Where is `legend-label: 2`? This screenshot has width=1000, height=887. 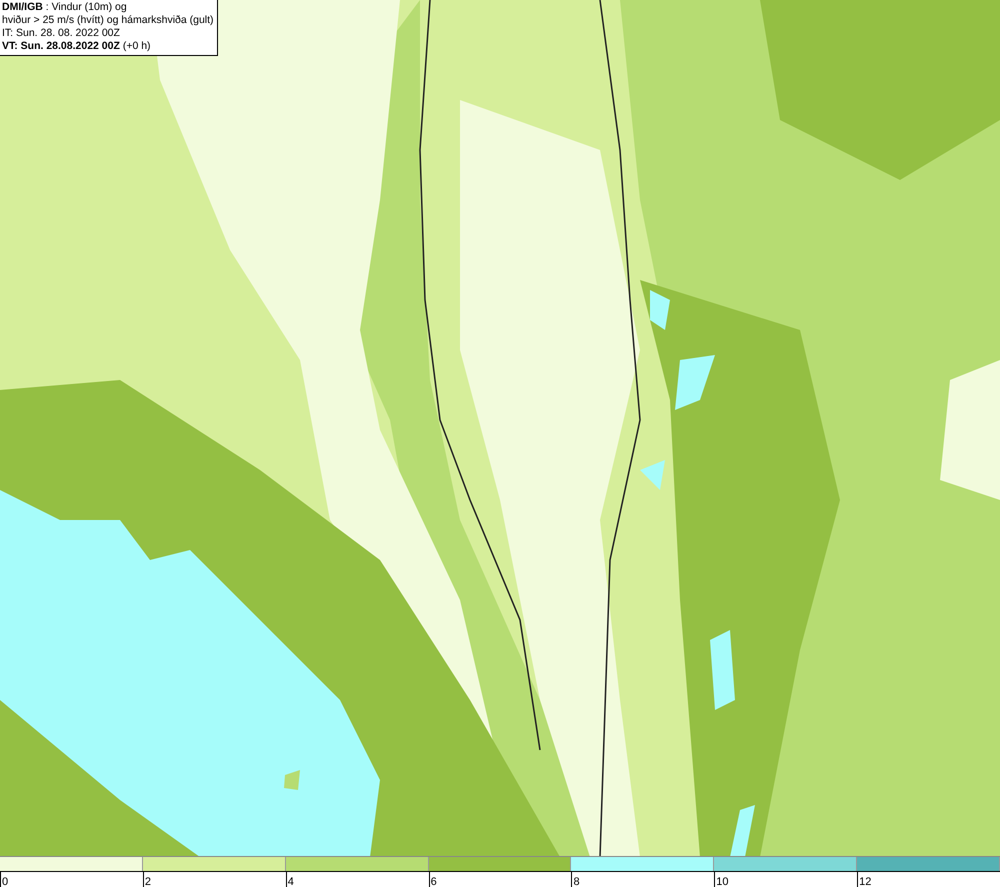
legend-label: 2 is located at coordinates (147, 881).